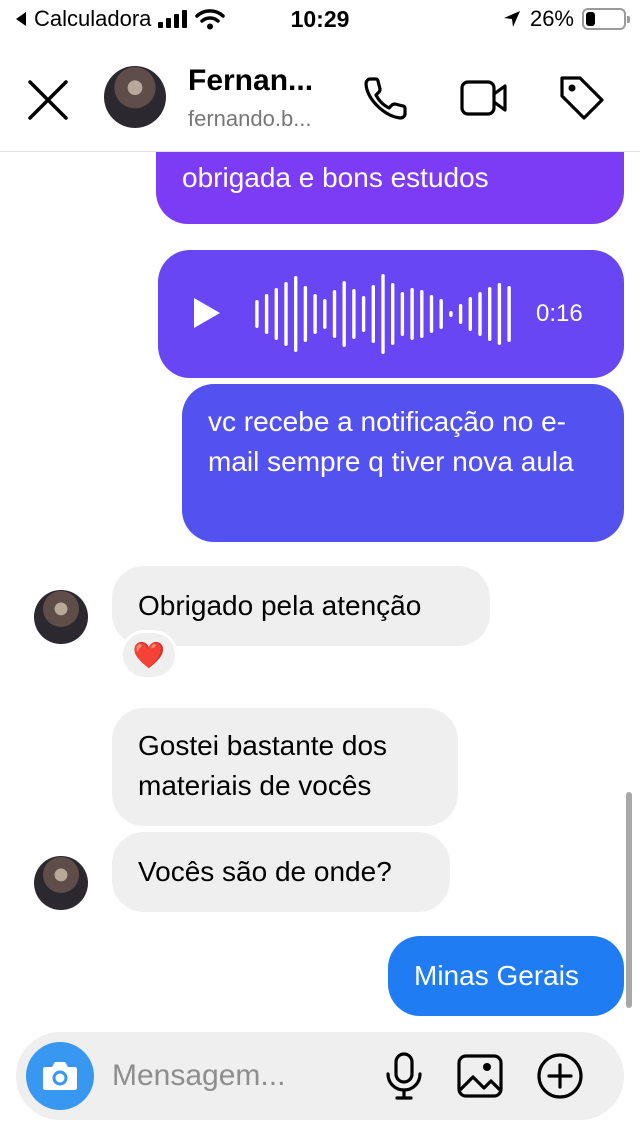  I want to click on message-text: Gostei bastante dos materiais de vocês, so click(263, 765).